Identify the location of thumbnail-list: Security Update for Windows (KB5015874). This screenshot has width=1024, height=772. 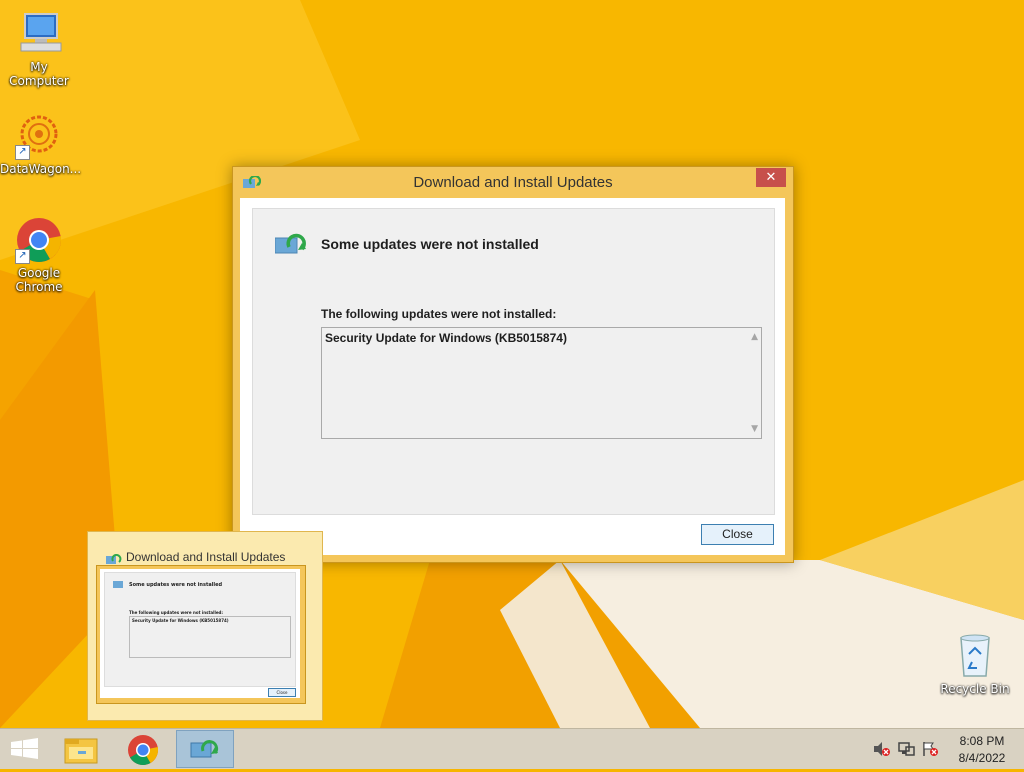
(210, 637).